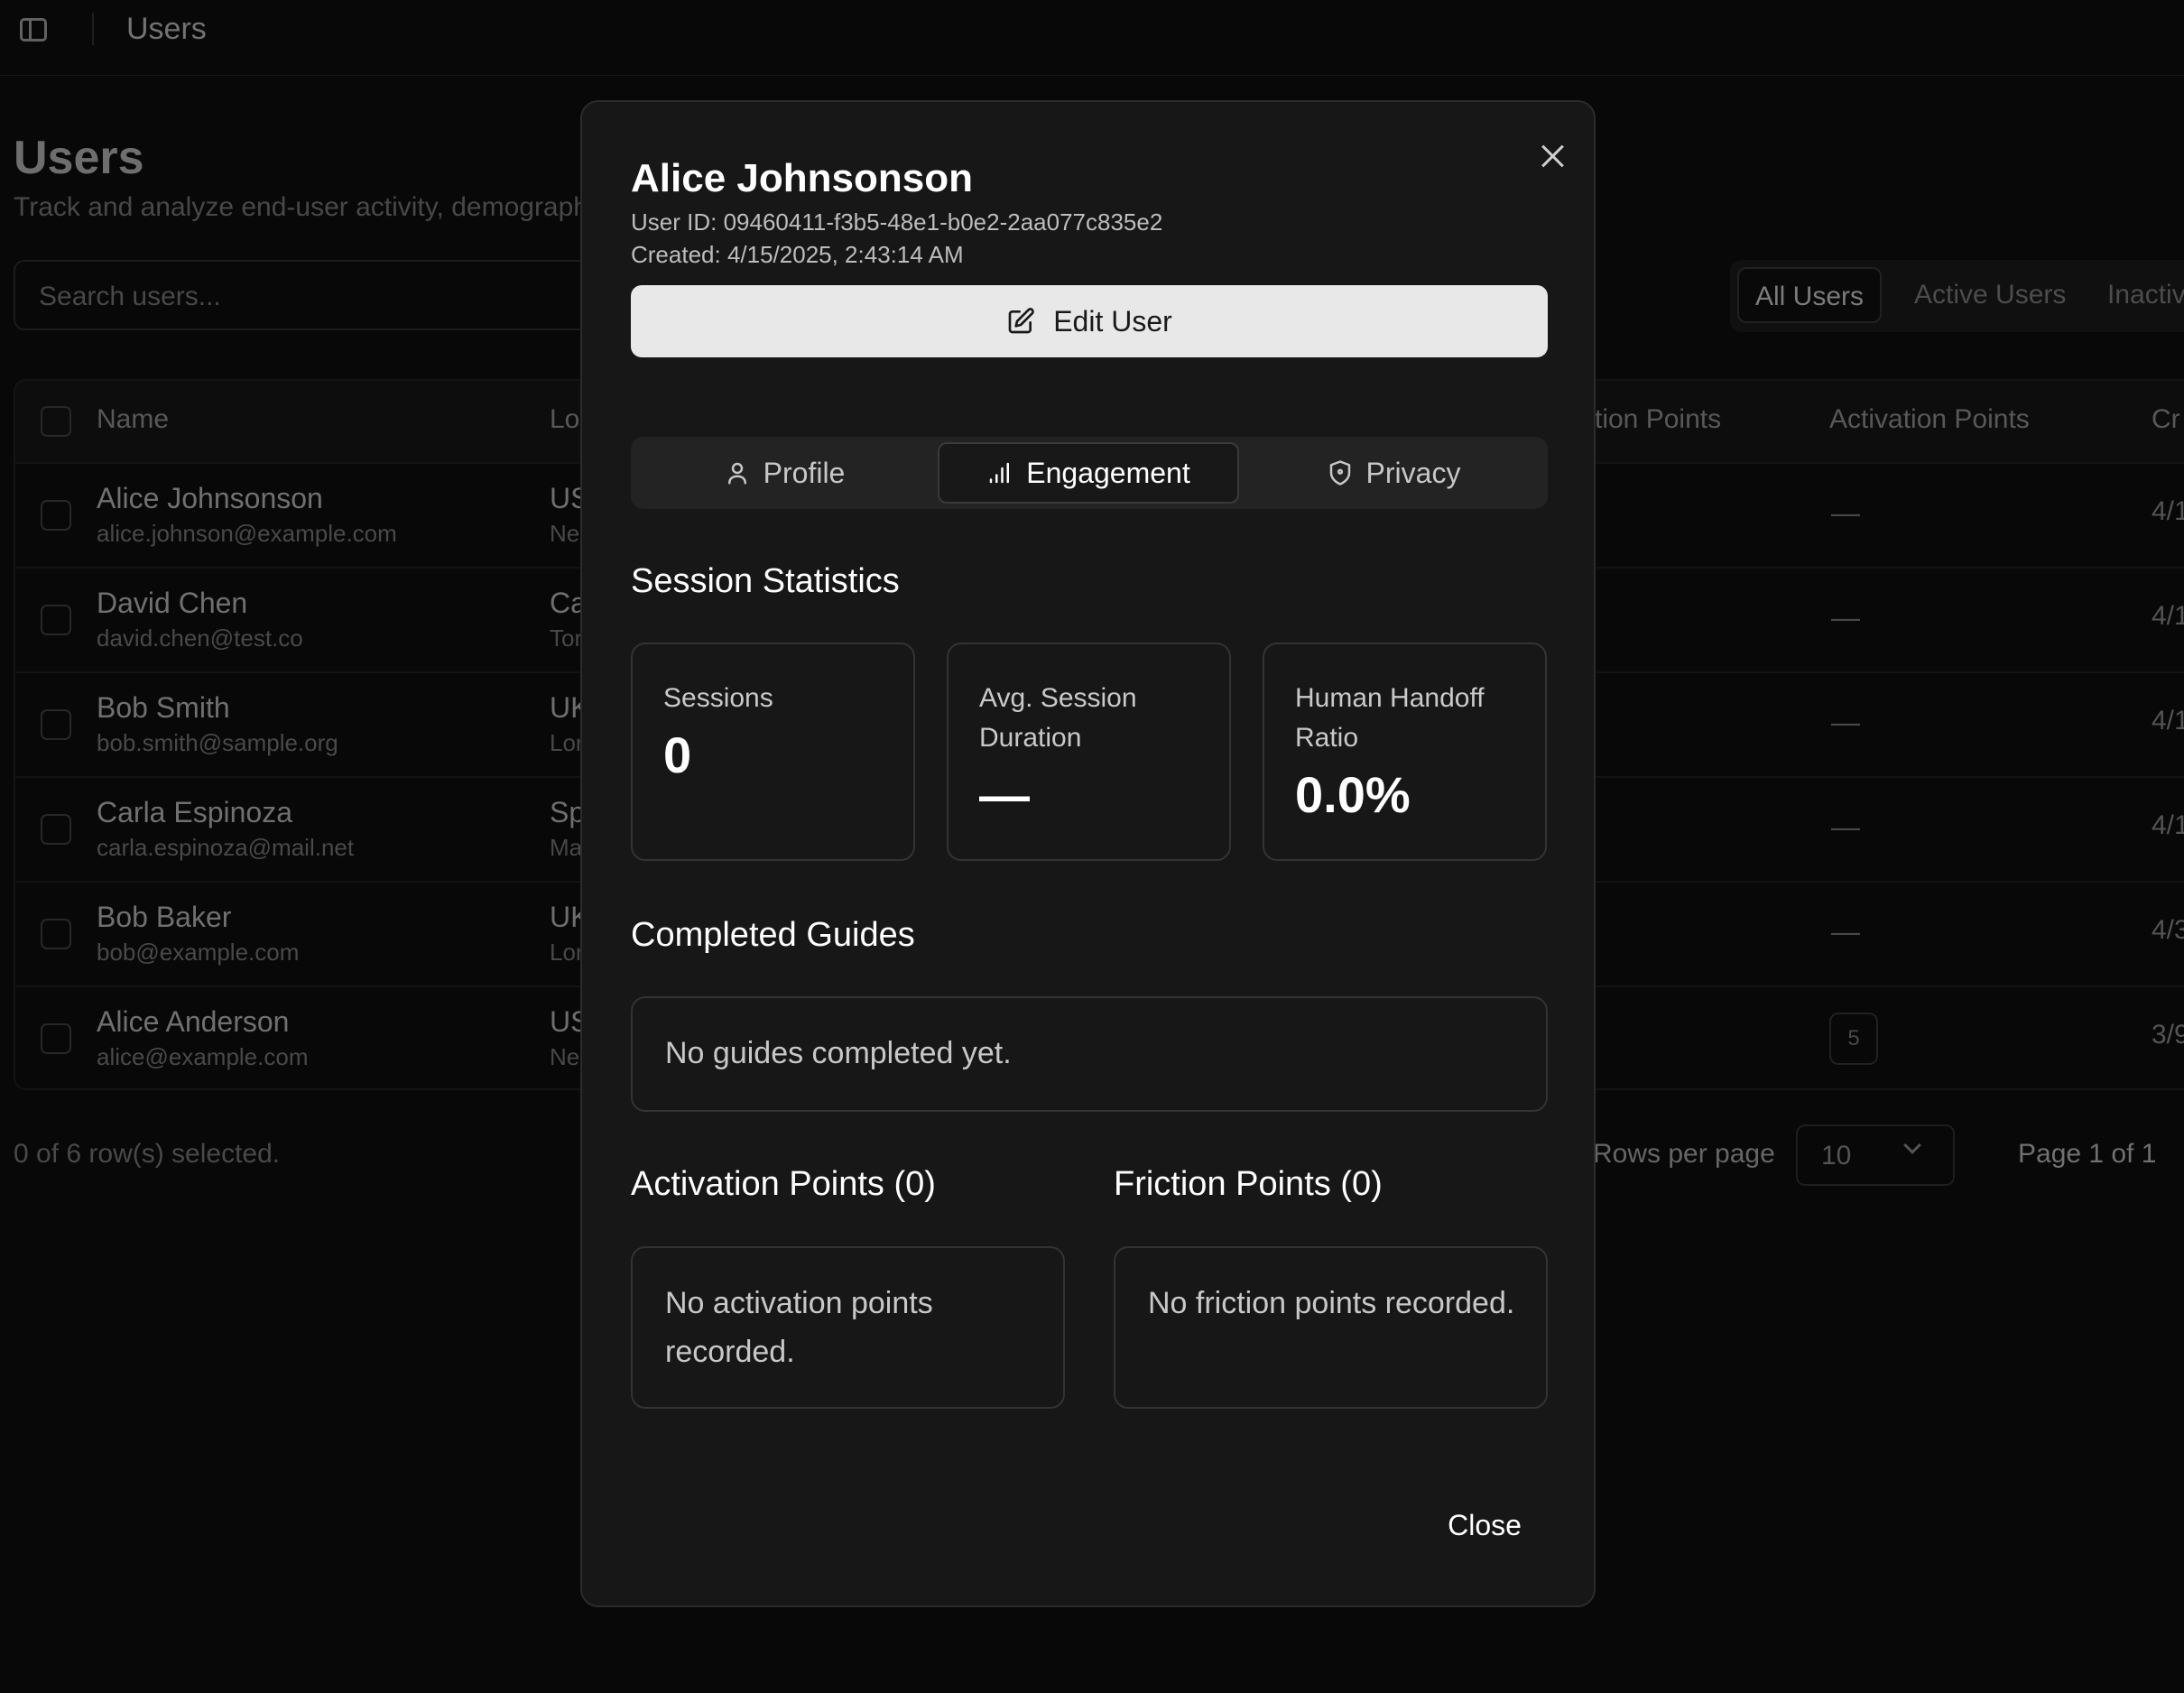 This screenshot has width=2184, height=1693. What do you see at coordinates (1331, 1328) in the screenshot?
I see `friction-points-empty: No friction points recorded.` at bounding box center [1331, 1328].